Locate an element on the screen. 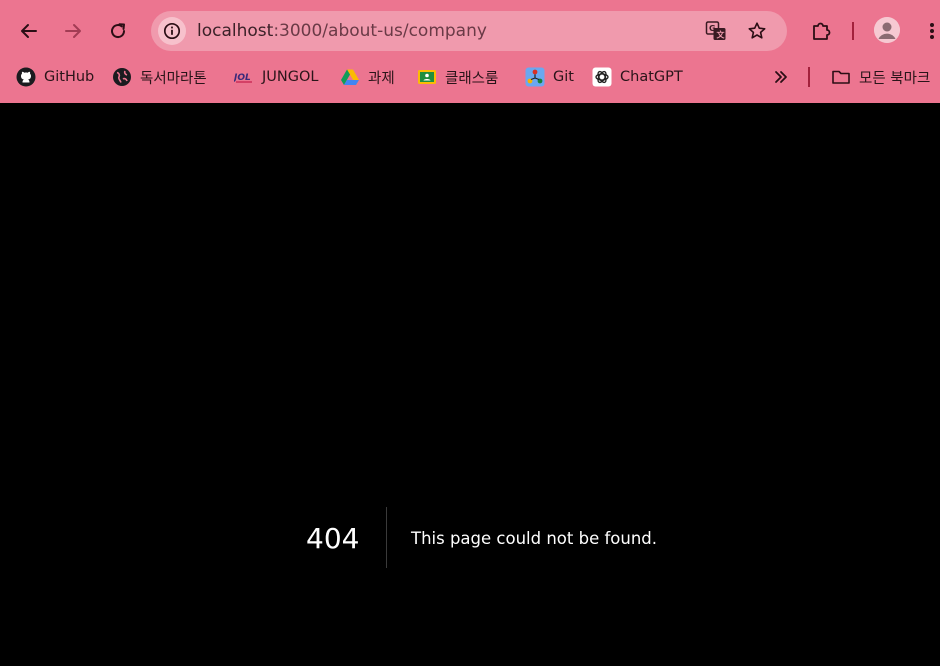 The width and height of the screenshot is (940, 666). url-host: localhost is located at coordinates (235, 31).